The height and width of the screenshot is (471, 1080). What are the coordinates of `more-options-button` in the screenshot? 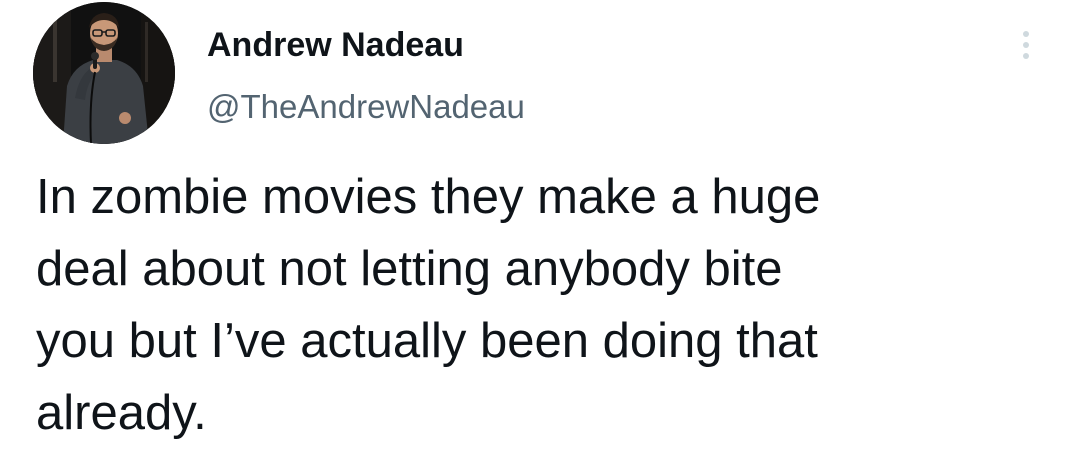 It's located at (1026, 47).